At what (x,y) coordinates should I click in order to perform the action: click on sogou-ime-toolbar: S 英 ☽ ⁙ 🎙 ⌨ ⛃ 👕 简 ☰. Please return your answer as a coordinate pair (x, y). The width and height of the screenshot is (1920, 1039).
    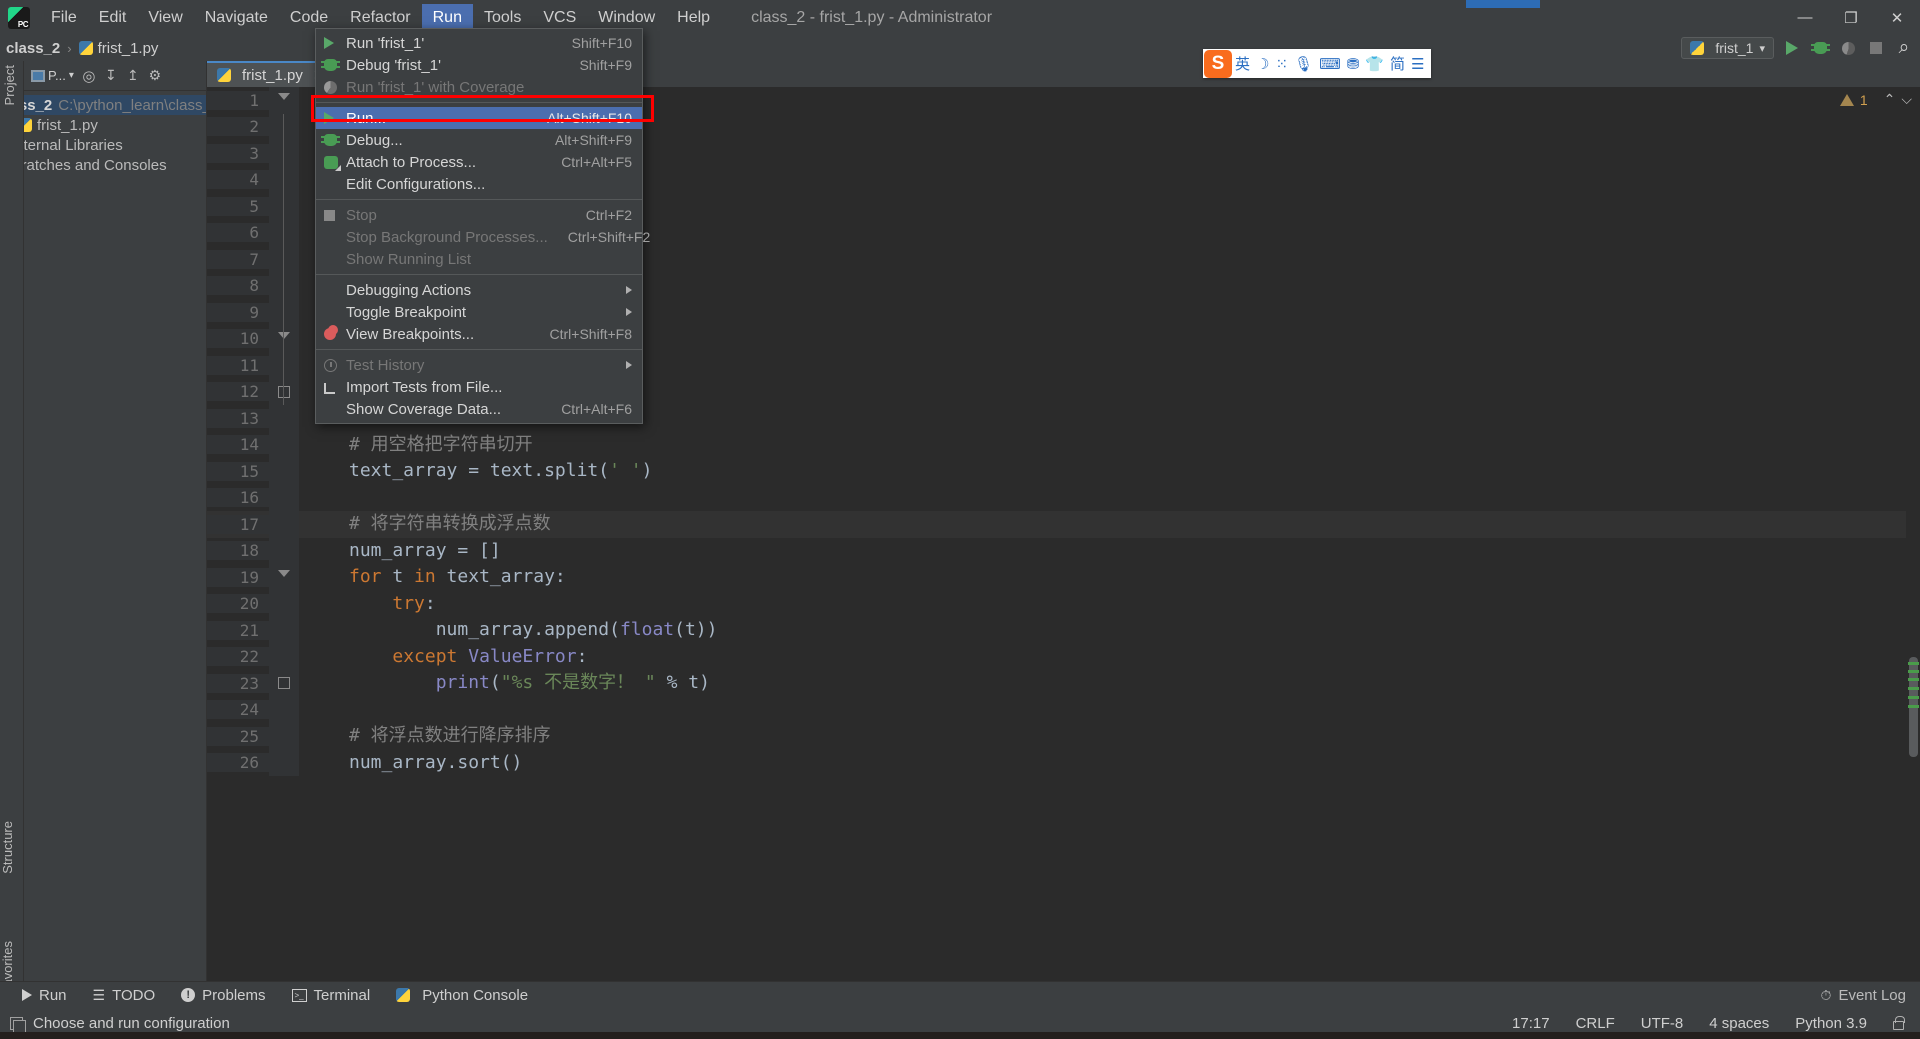
    Looking at the image, I should click on (1317, 63).